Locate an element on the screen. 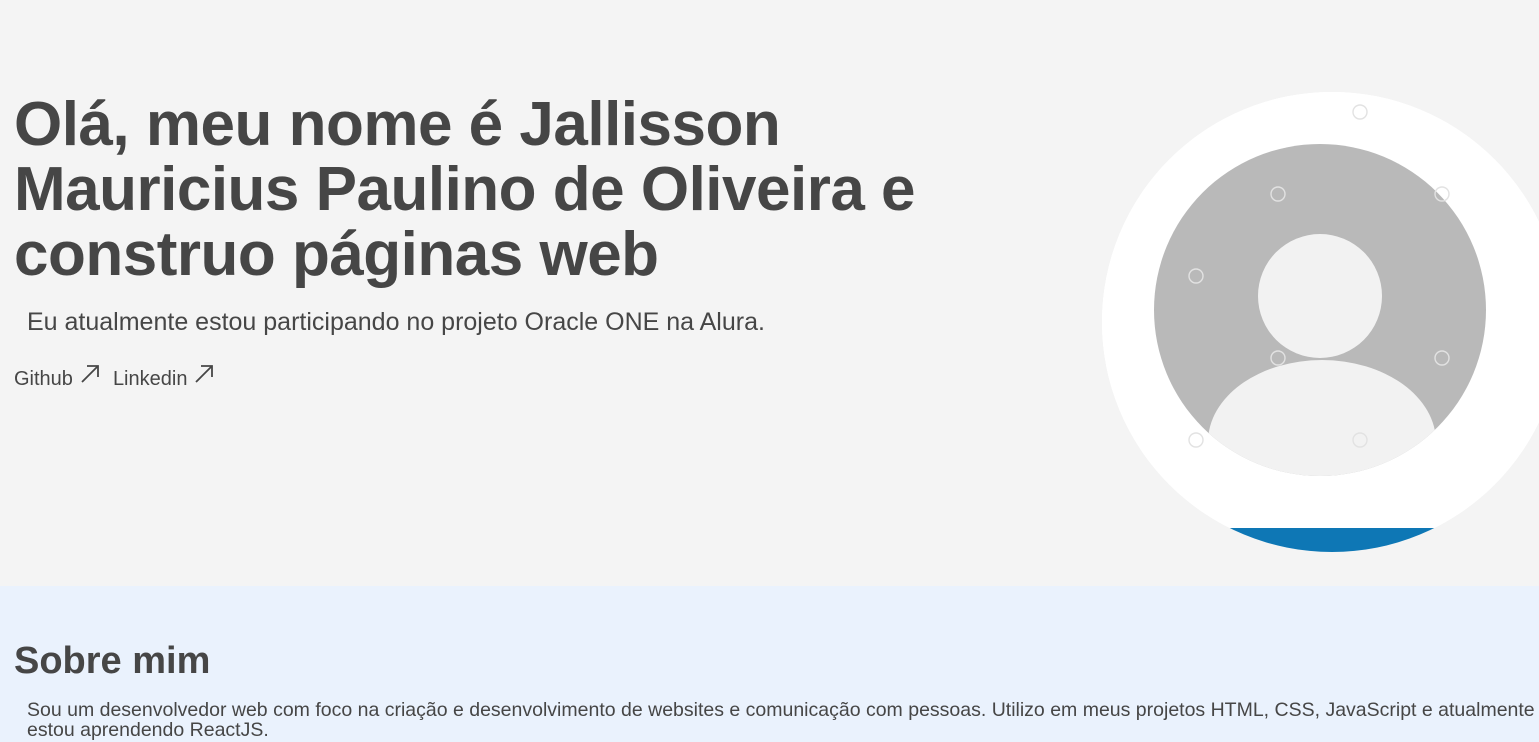 This screenshot has height=742, width=1539. about-title: Sobre mim is located at coordinates (112, 661).